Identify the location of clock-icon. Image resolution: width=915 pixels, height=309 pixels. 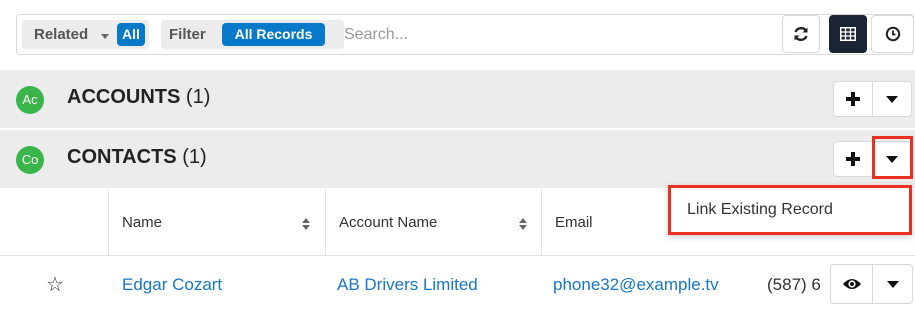
(892, 34).